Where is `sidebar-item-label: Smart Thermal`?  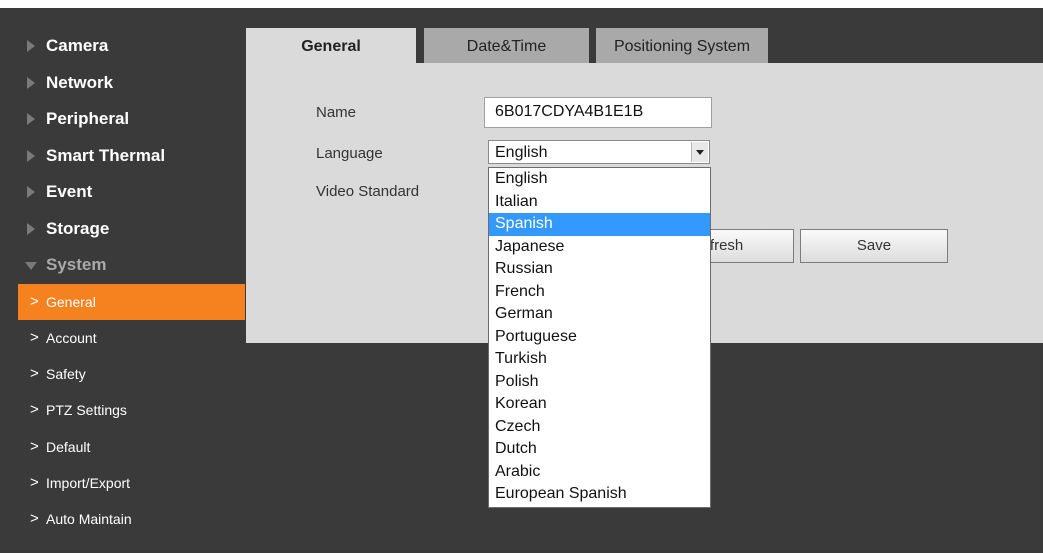
sidebar-item-label: Smart Thermal is located at coordinates (106, 155).